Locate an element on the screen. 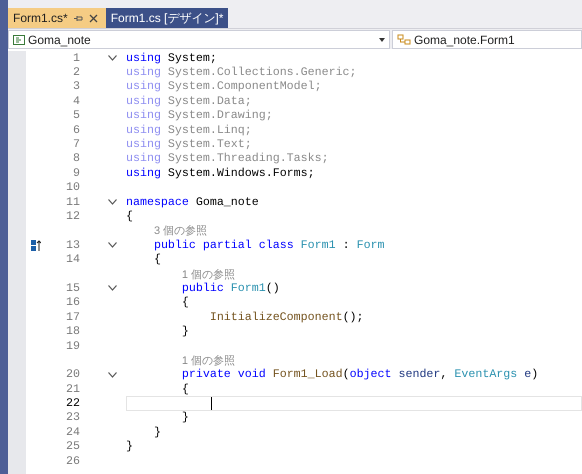  line-number: 5 is located at coordinates (76, 115).